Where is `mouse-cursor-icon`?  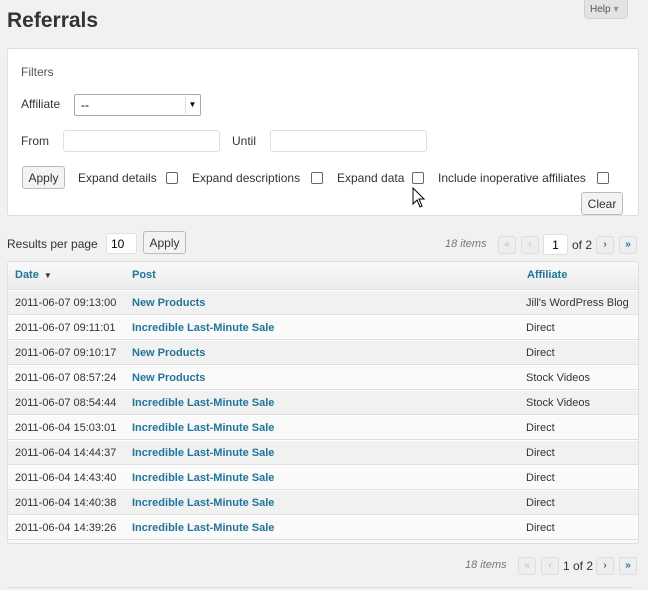 mouse-cursor-icon is located at coordinates (419, 197).